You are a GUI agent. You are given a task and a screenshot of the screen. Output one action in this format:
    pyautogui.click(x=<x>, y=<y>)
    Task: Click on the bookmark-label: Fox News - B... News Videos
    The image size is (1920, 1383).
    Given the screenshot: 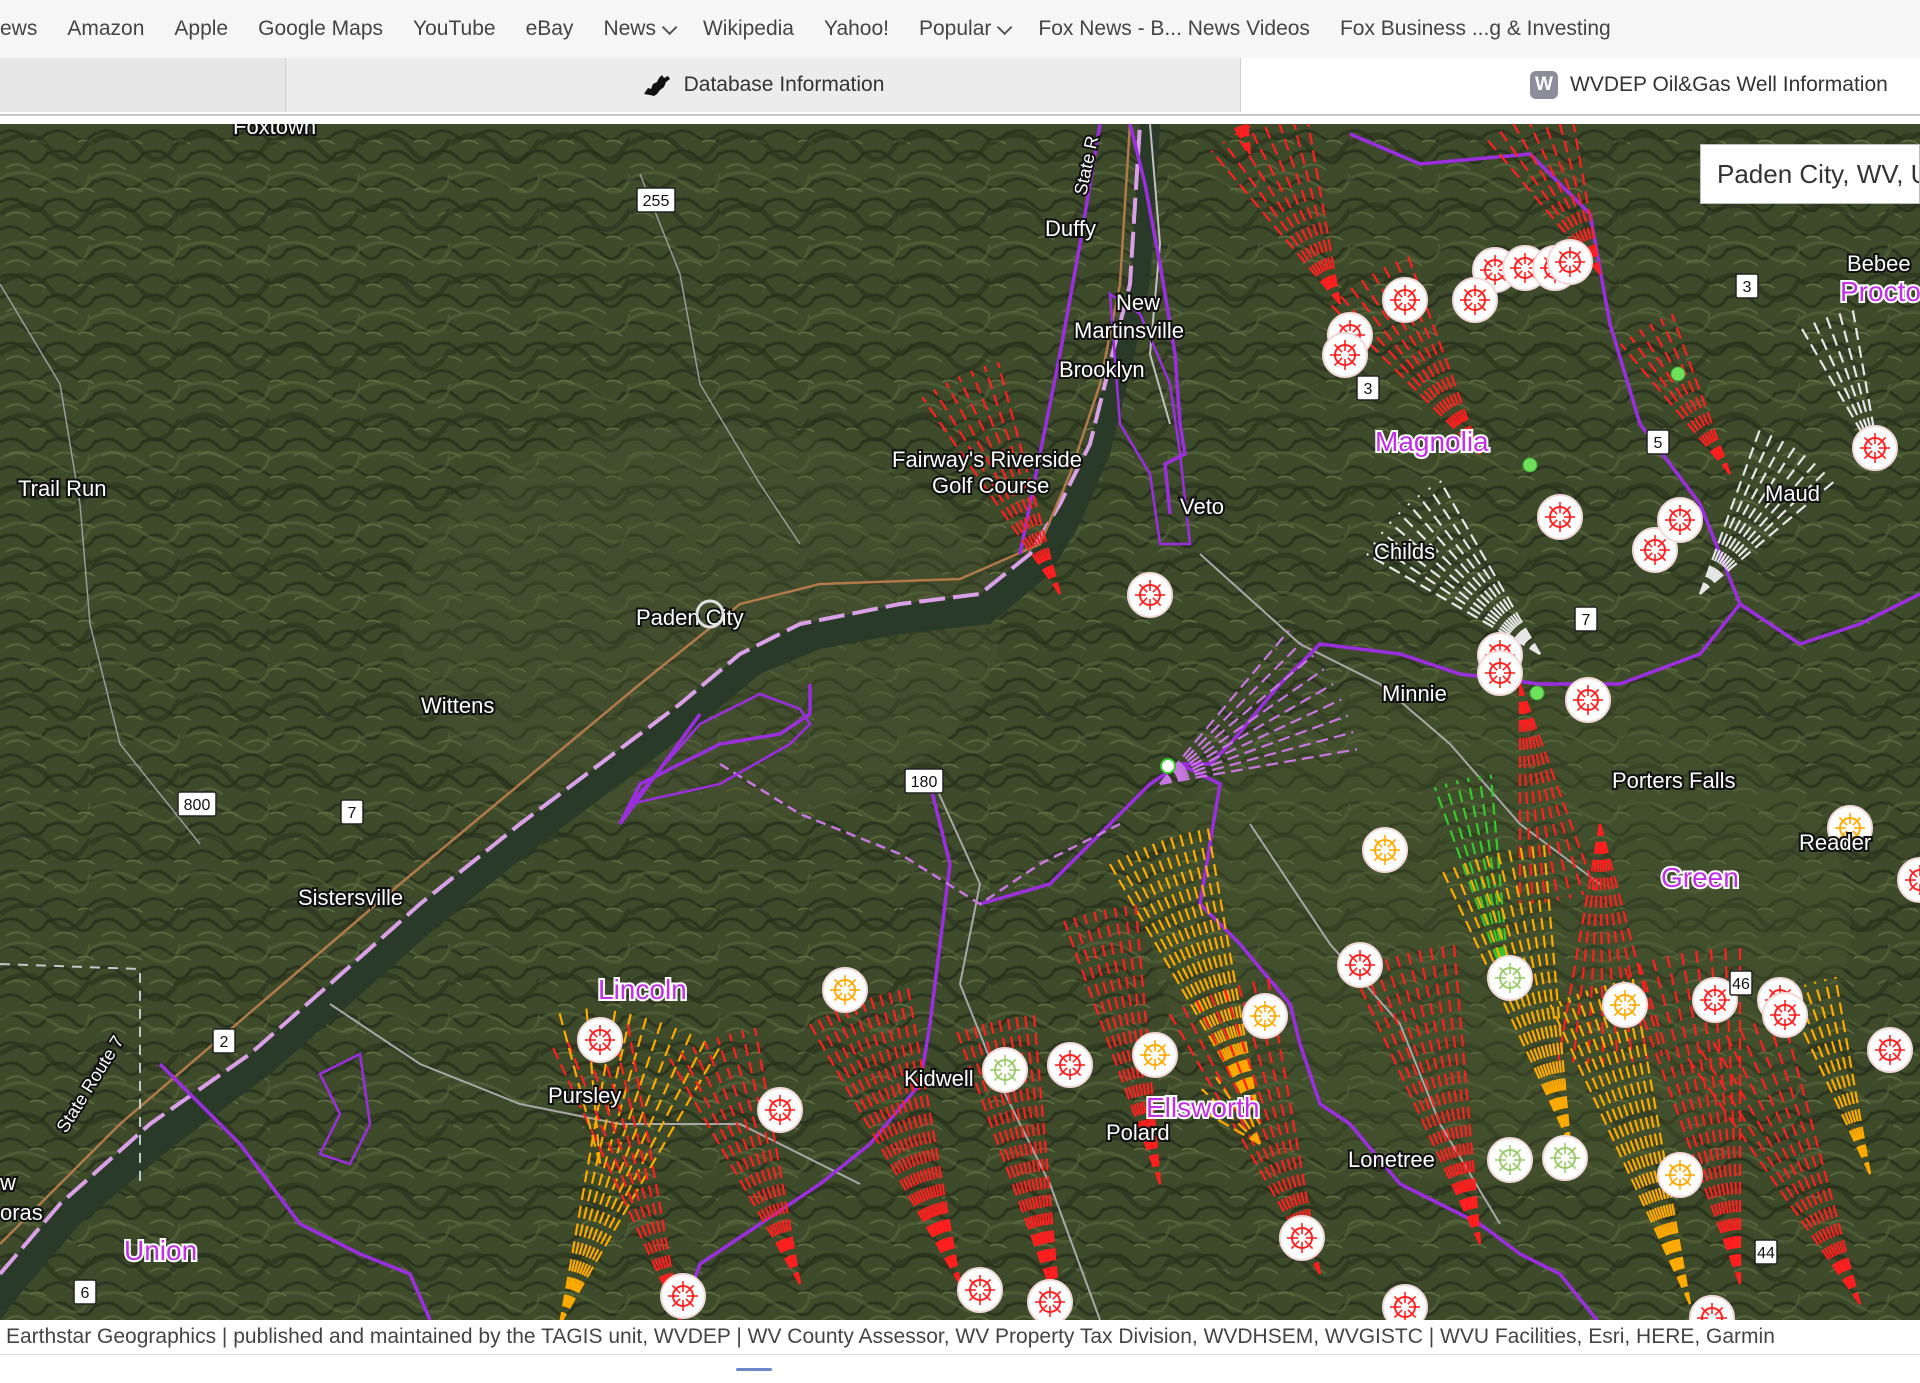 What is the action you would take?
    pyautogui.click(x=1174, y=28)
    